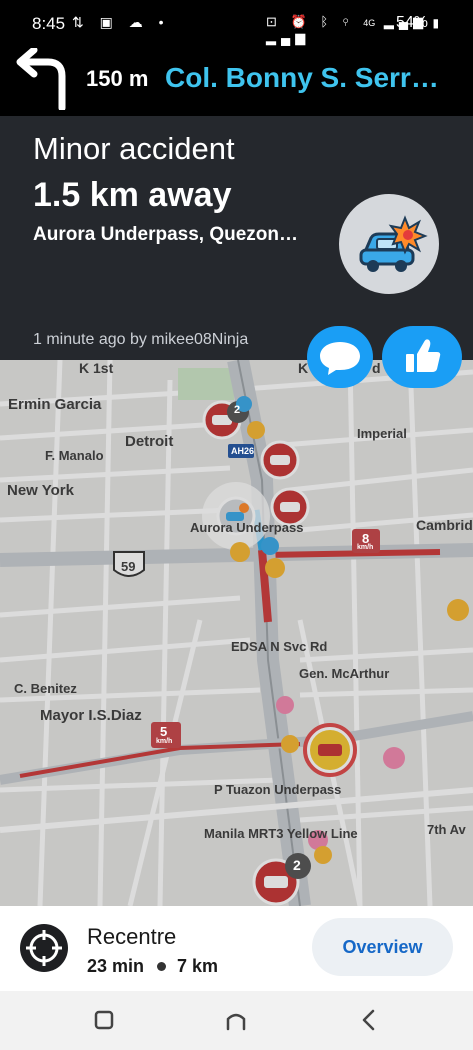  Describe the element at coordinates (278, 789) in the screenshot. I see `map-label: P Tuazon Underpass` at that location.